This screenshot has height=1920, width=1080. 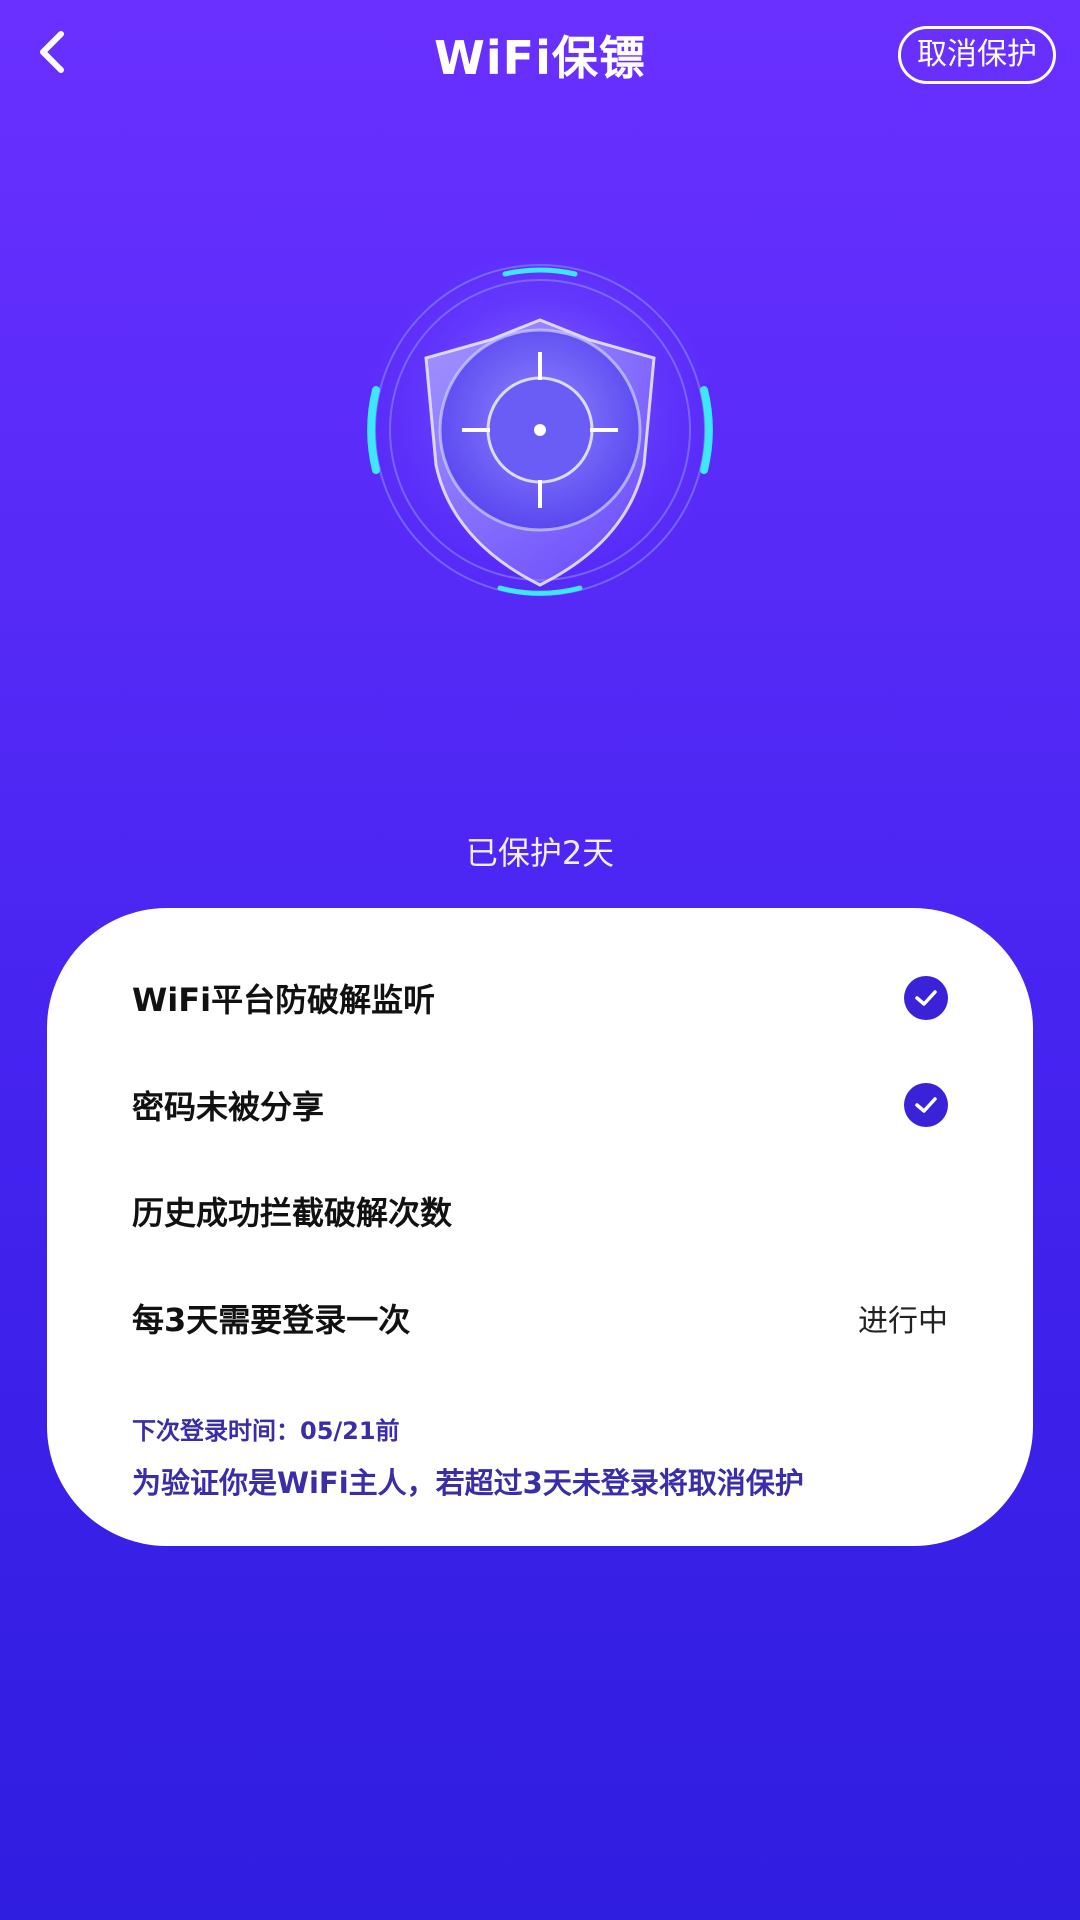 I want to click on status-row-intercept-count: 历史成功拦截破解次数, so click(x=540, y=1211).